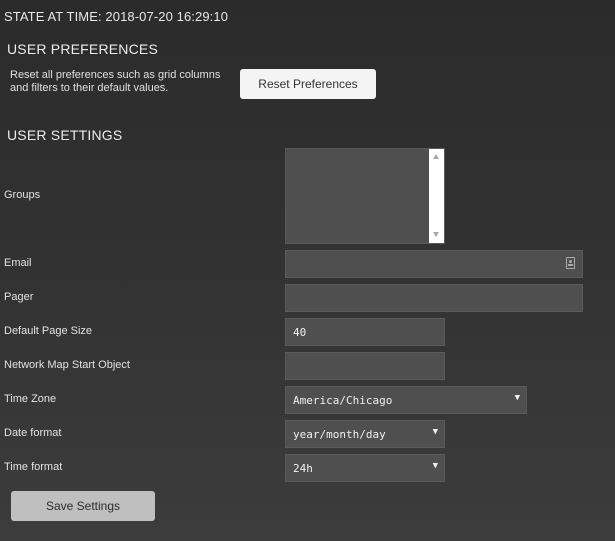 This screenshot has width=615, height=541. What do you see at coordinates (303, 468) in the screenshot?
I see `time-format-value: 24h` at bounding box center [303, 468].